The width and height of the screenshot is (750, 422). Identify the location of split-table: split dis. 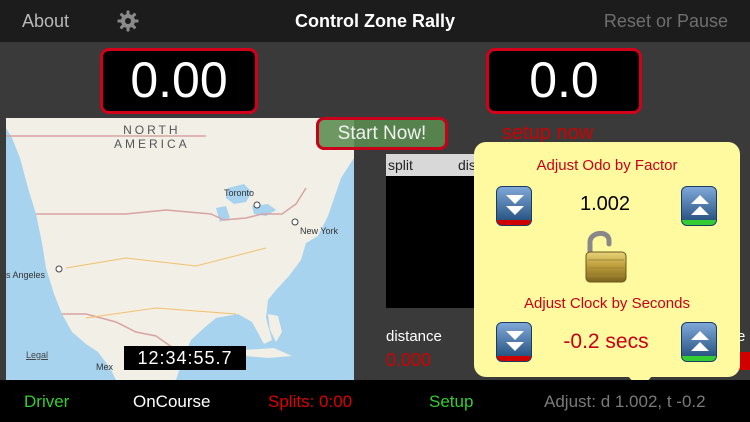
(436, 231).